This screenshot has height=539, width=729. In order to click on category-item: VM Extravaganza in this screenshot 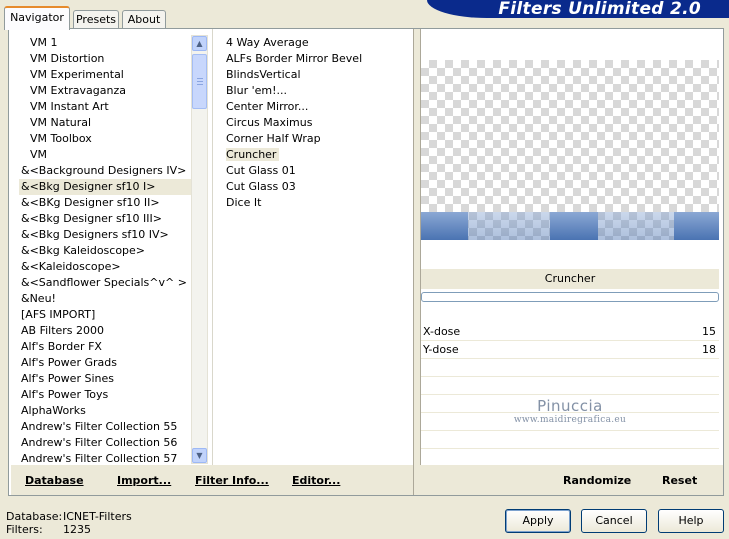, I will do `click(107, 91)`.